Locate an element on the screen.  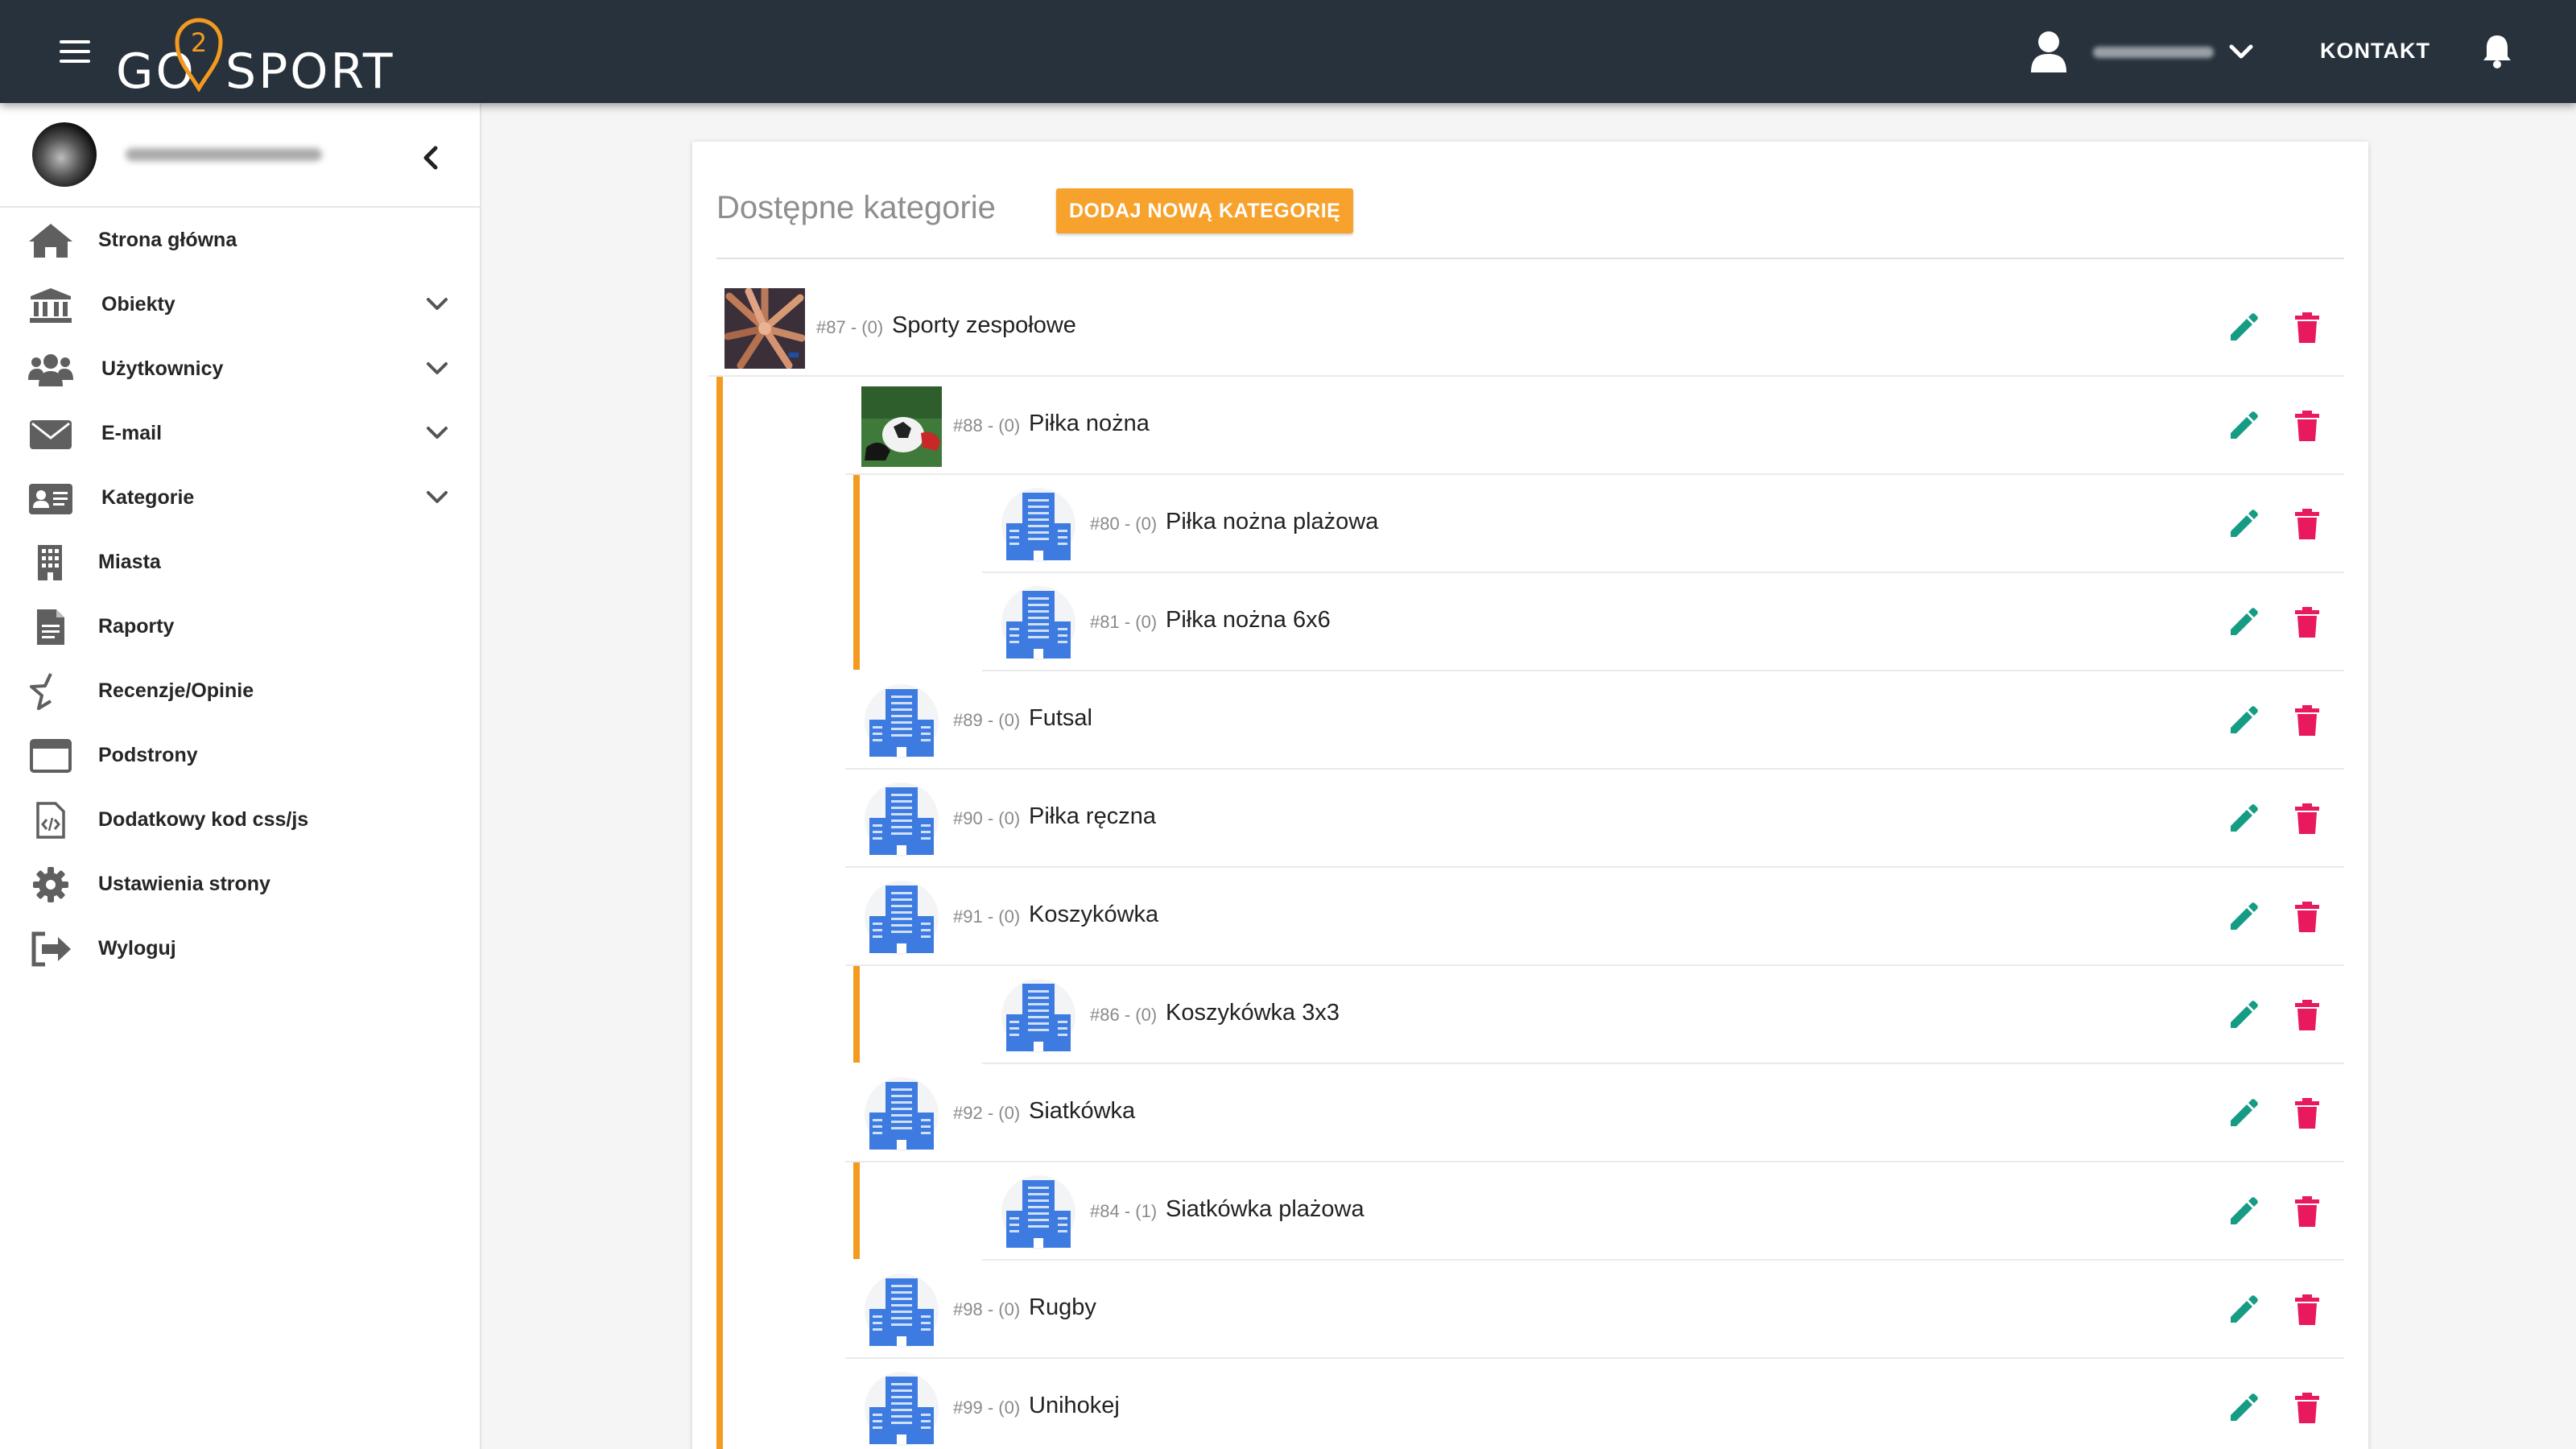
bell-icon is located at coordinates (2497, 50).